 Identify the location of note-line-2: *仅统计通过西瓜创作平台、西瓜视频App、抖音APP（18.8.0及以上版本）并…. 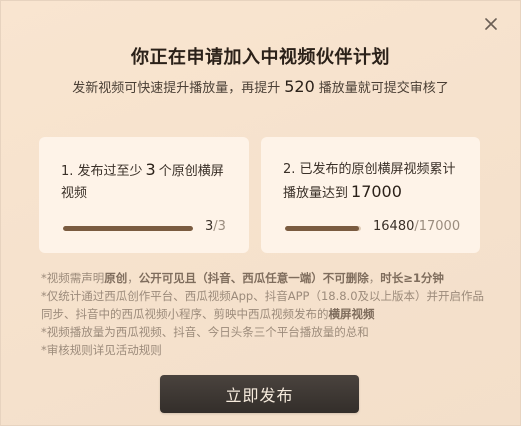
(265, 305).